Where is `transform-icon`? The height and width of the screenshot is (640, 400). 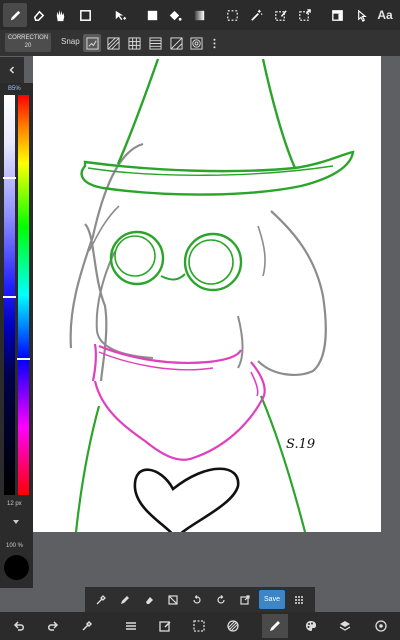
transform-icon is located at coordinates (304, 15).